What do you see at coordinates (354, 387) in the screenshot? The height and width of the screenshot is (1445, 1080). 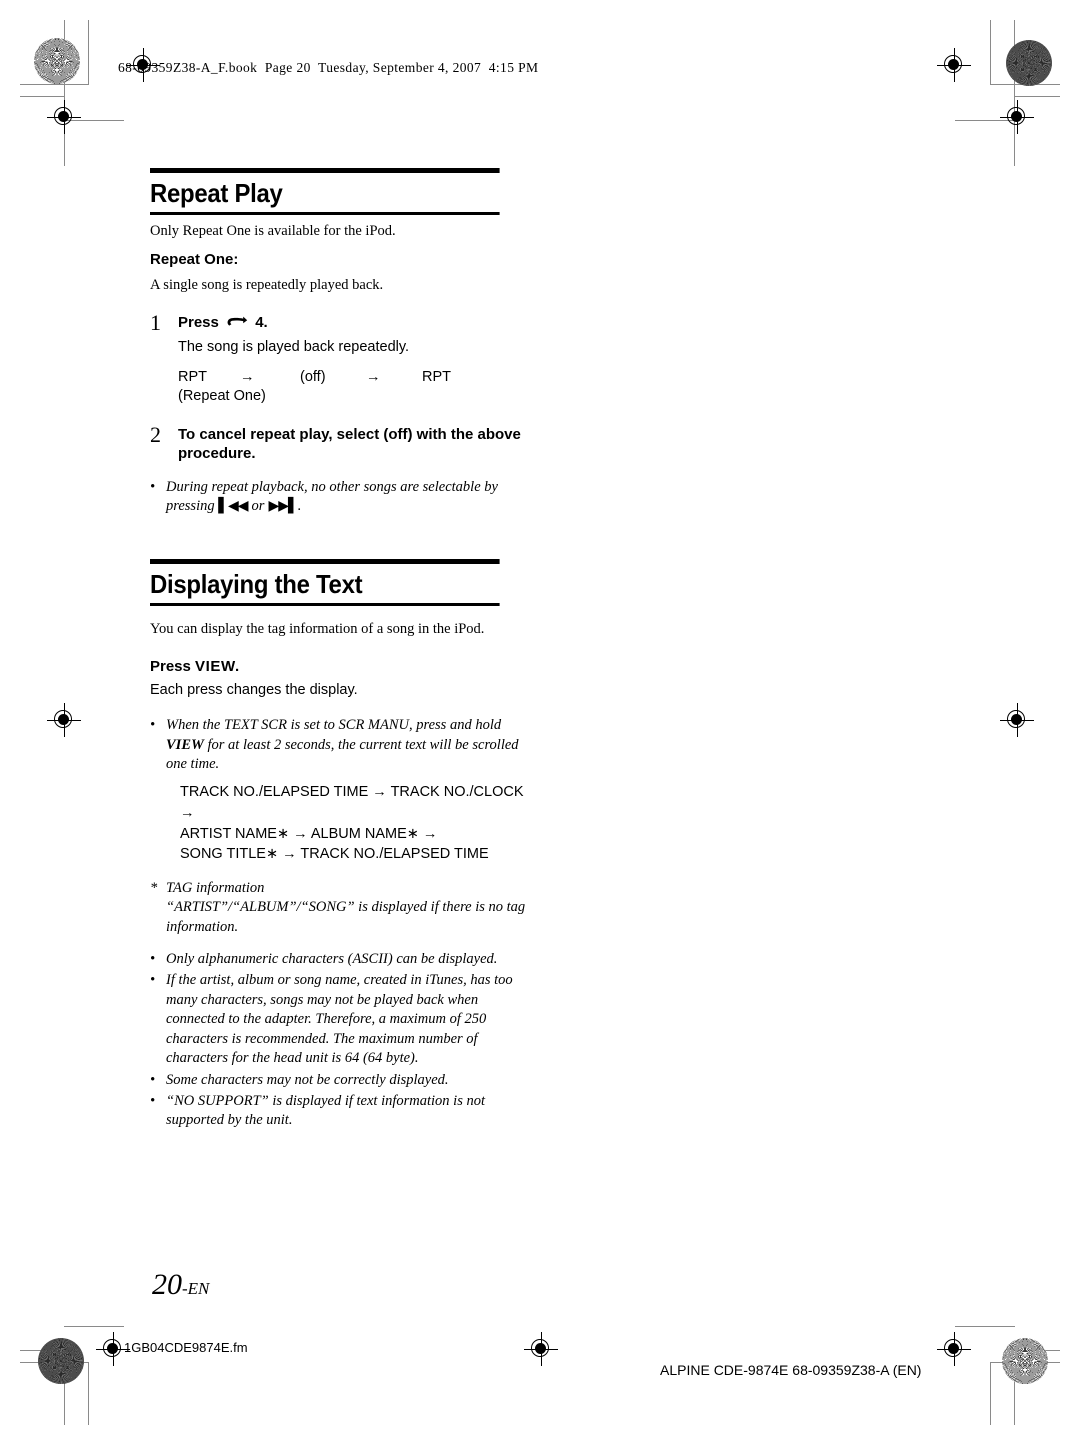 I see `repeat-mode-sequence: RPT → (off) → RPT (Repeat One)` at bounding box center [354, 387].